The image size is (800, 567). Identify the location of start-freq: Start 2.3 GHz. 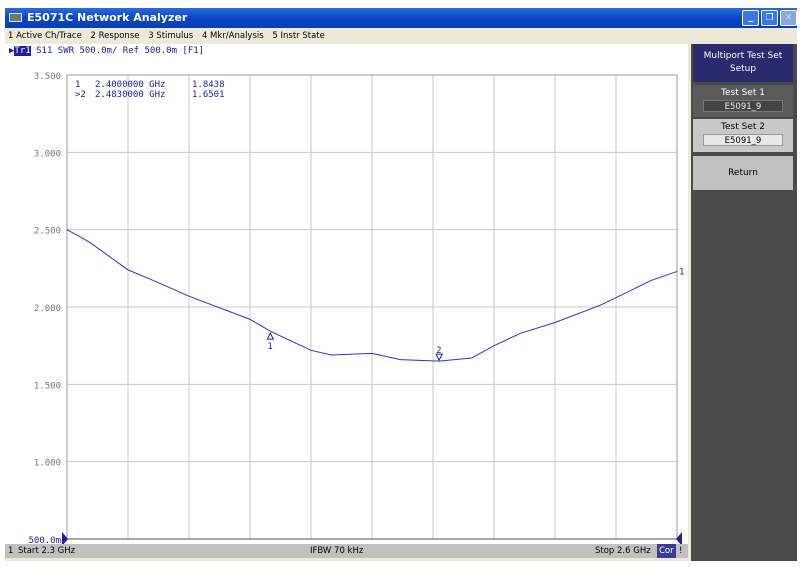
(46, 551).